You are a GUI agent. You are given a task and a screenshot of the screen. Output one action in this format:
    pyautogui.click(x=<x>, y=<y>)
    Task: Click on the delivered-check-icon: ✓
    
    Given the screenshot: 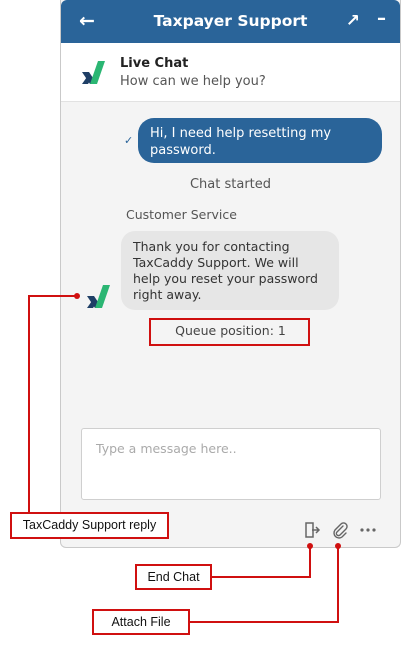 What is the action you would take?
    pyautogui.click(x=129, y=140)
    